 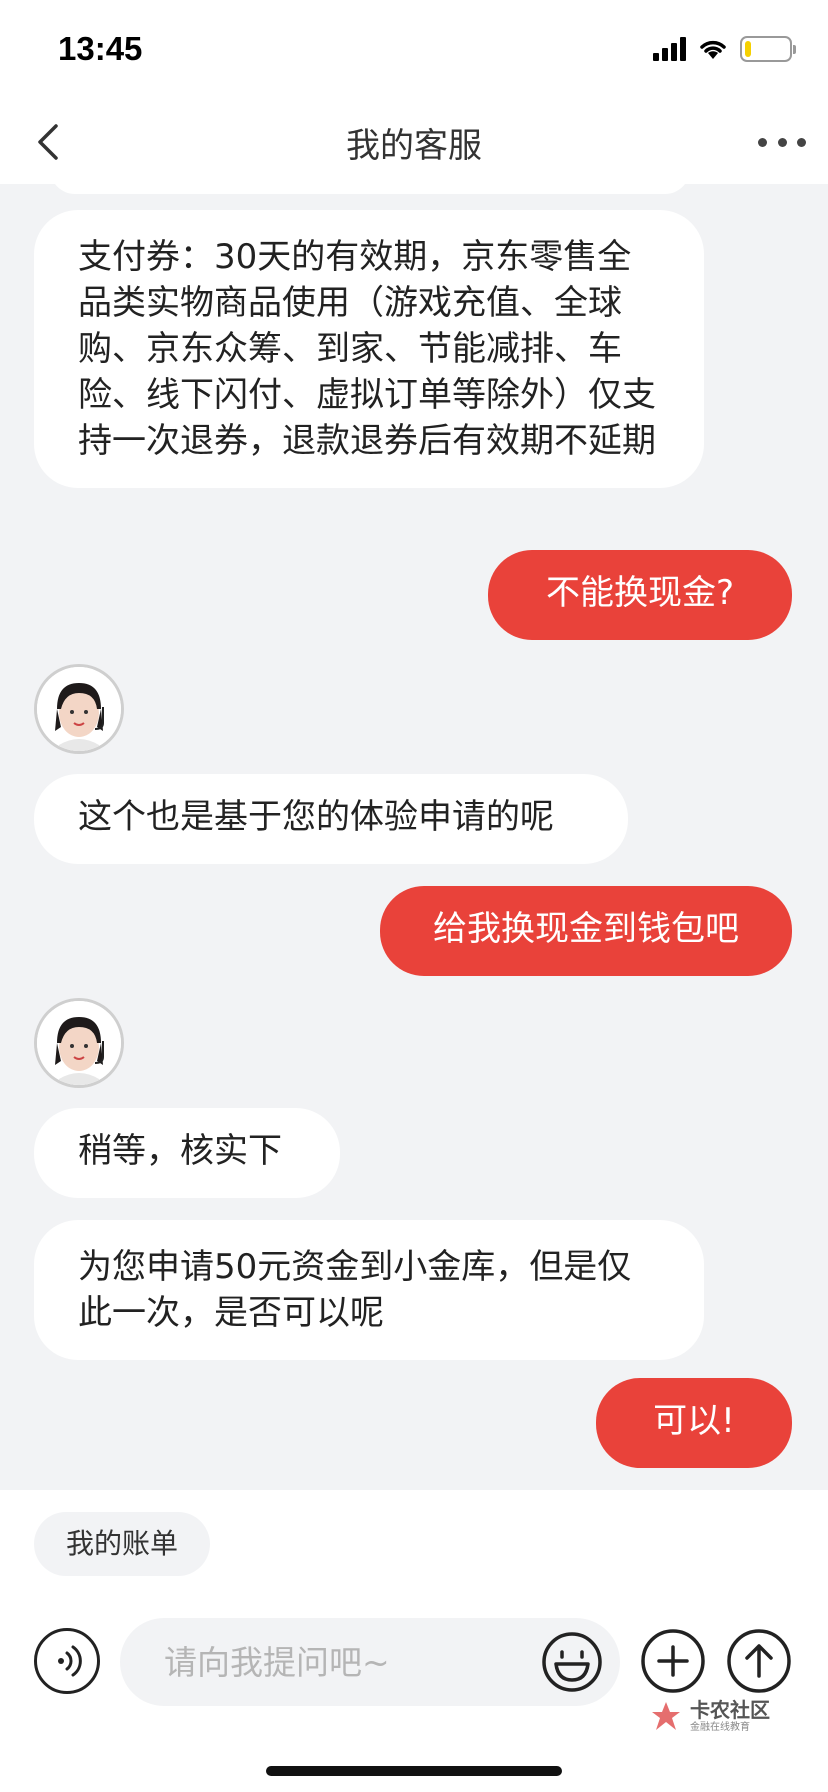 I want to click on agent-message-bubble: 为您申请50元资金到小金库，但是仅此一次，是否可以呢, so click(x=369, y=1290).